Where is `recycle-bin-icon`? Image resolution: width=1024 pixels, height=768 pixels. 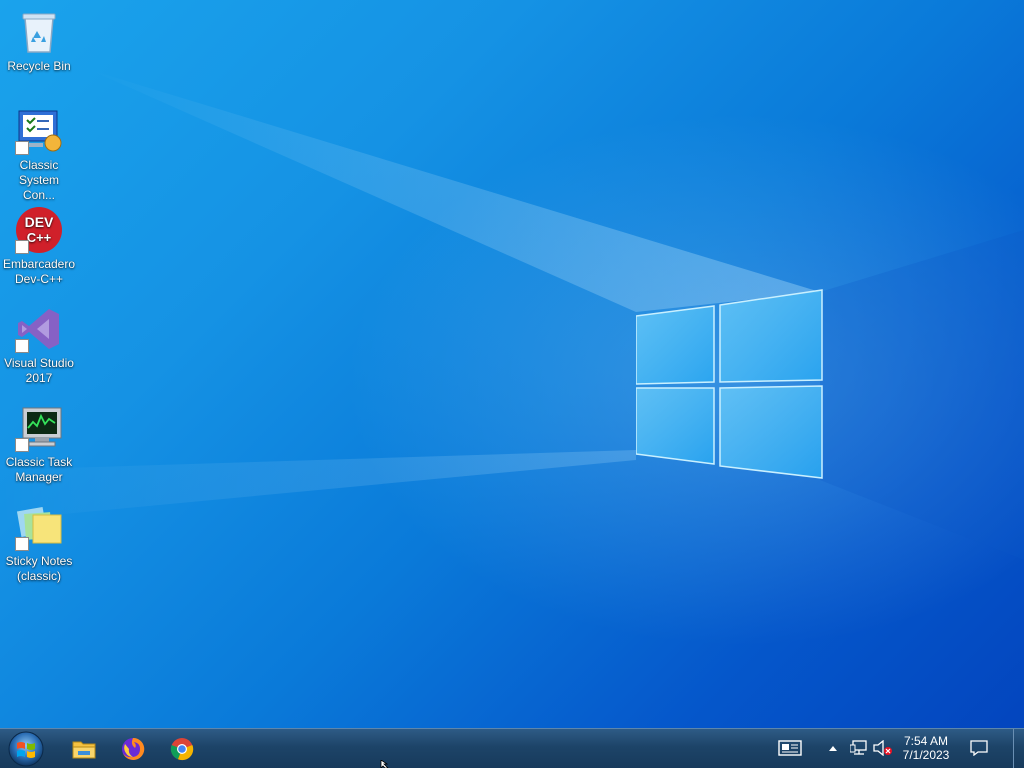 recycle-bin-icon is located at coordinates (39, 32).